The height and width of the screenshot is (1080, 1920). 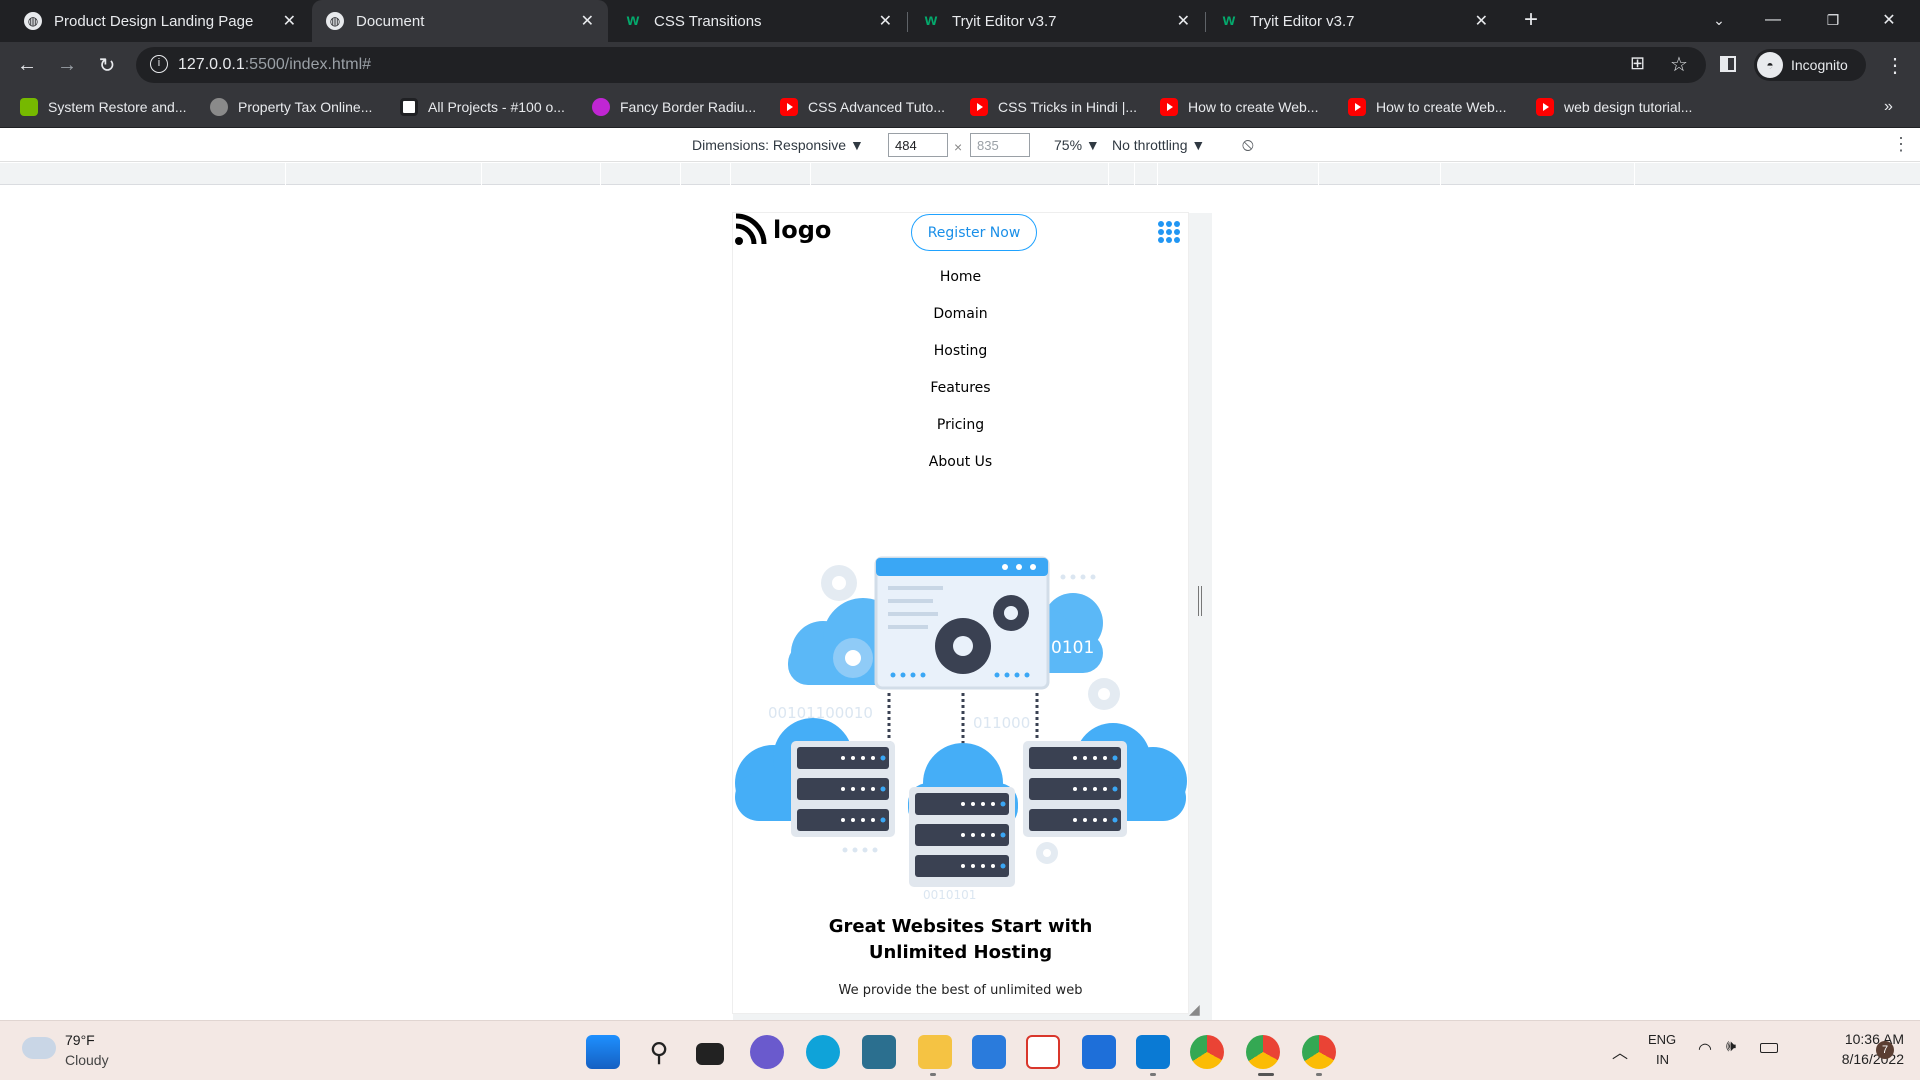 What do you see at coordinates (1077, 145) in the screenshot?
I see `zoom-dropdown: 75% ▼` at bounding box center [1077, 145].